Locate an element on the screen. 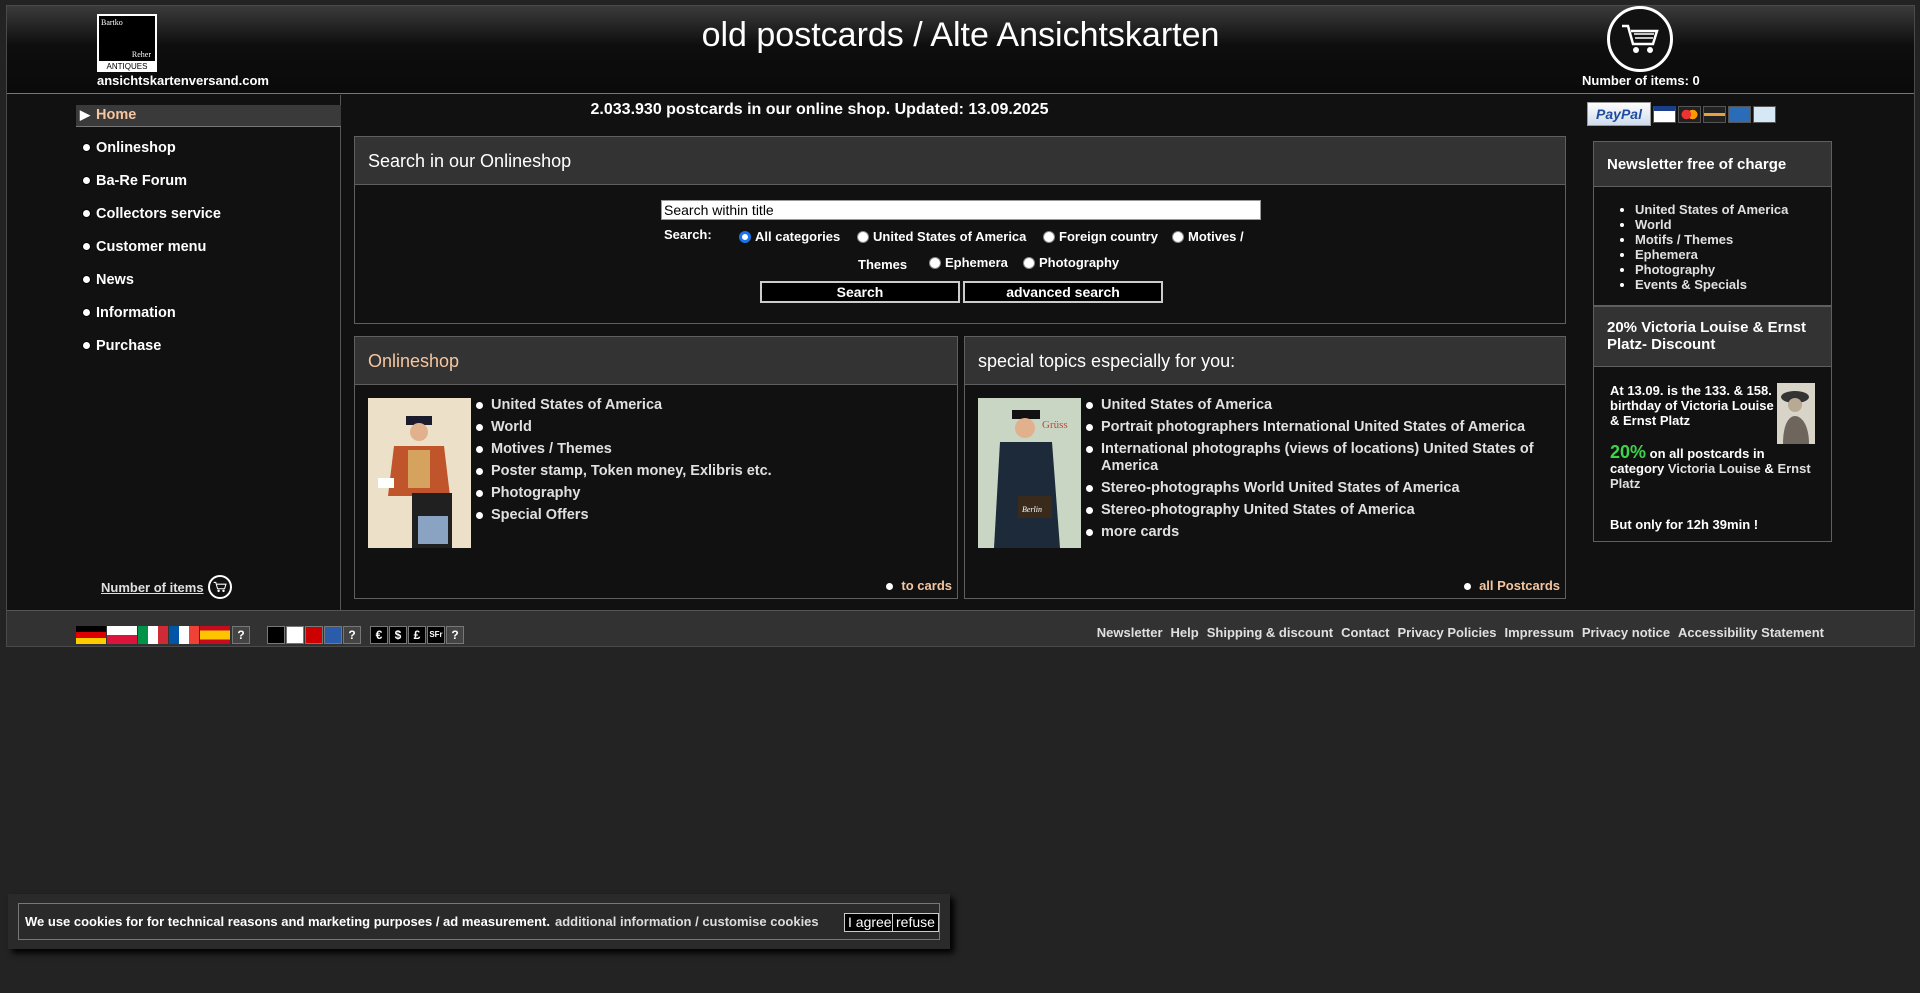 The width and height of the screenshot is (1920, 993). footer-link-help: Help is located at coordinates (1185, 632).